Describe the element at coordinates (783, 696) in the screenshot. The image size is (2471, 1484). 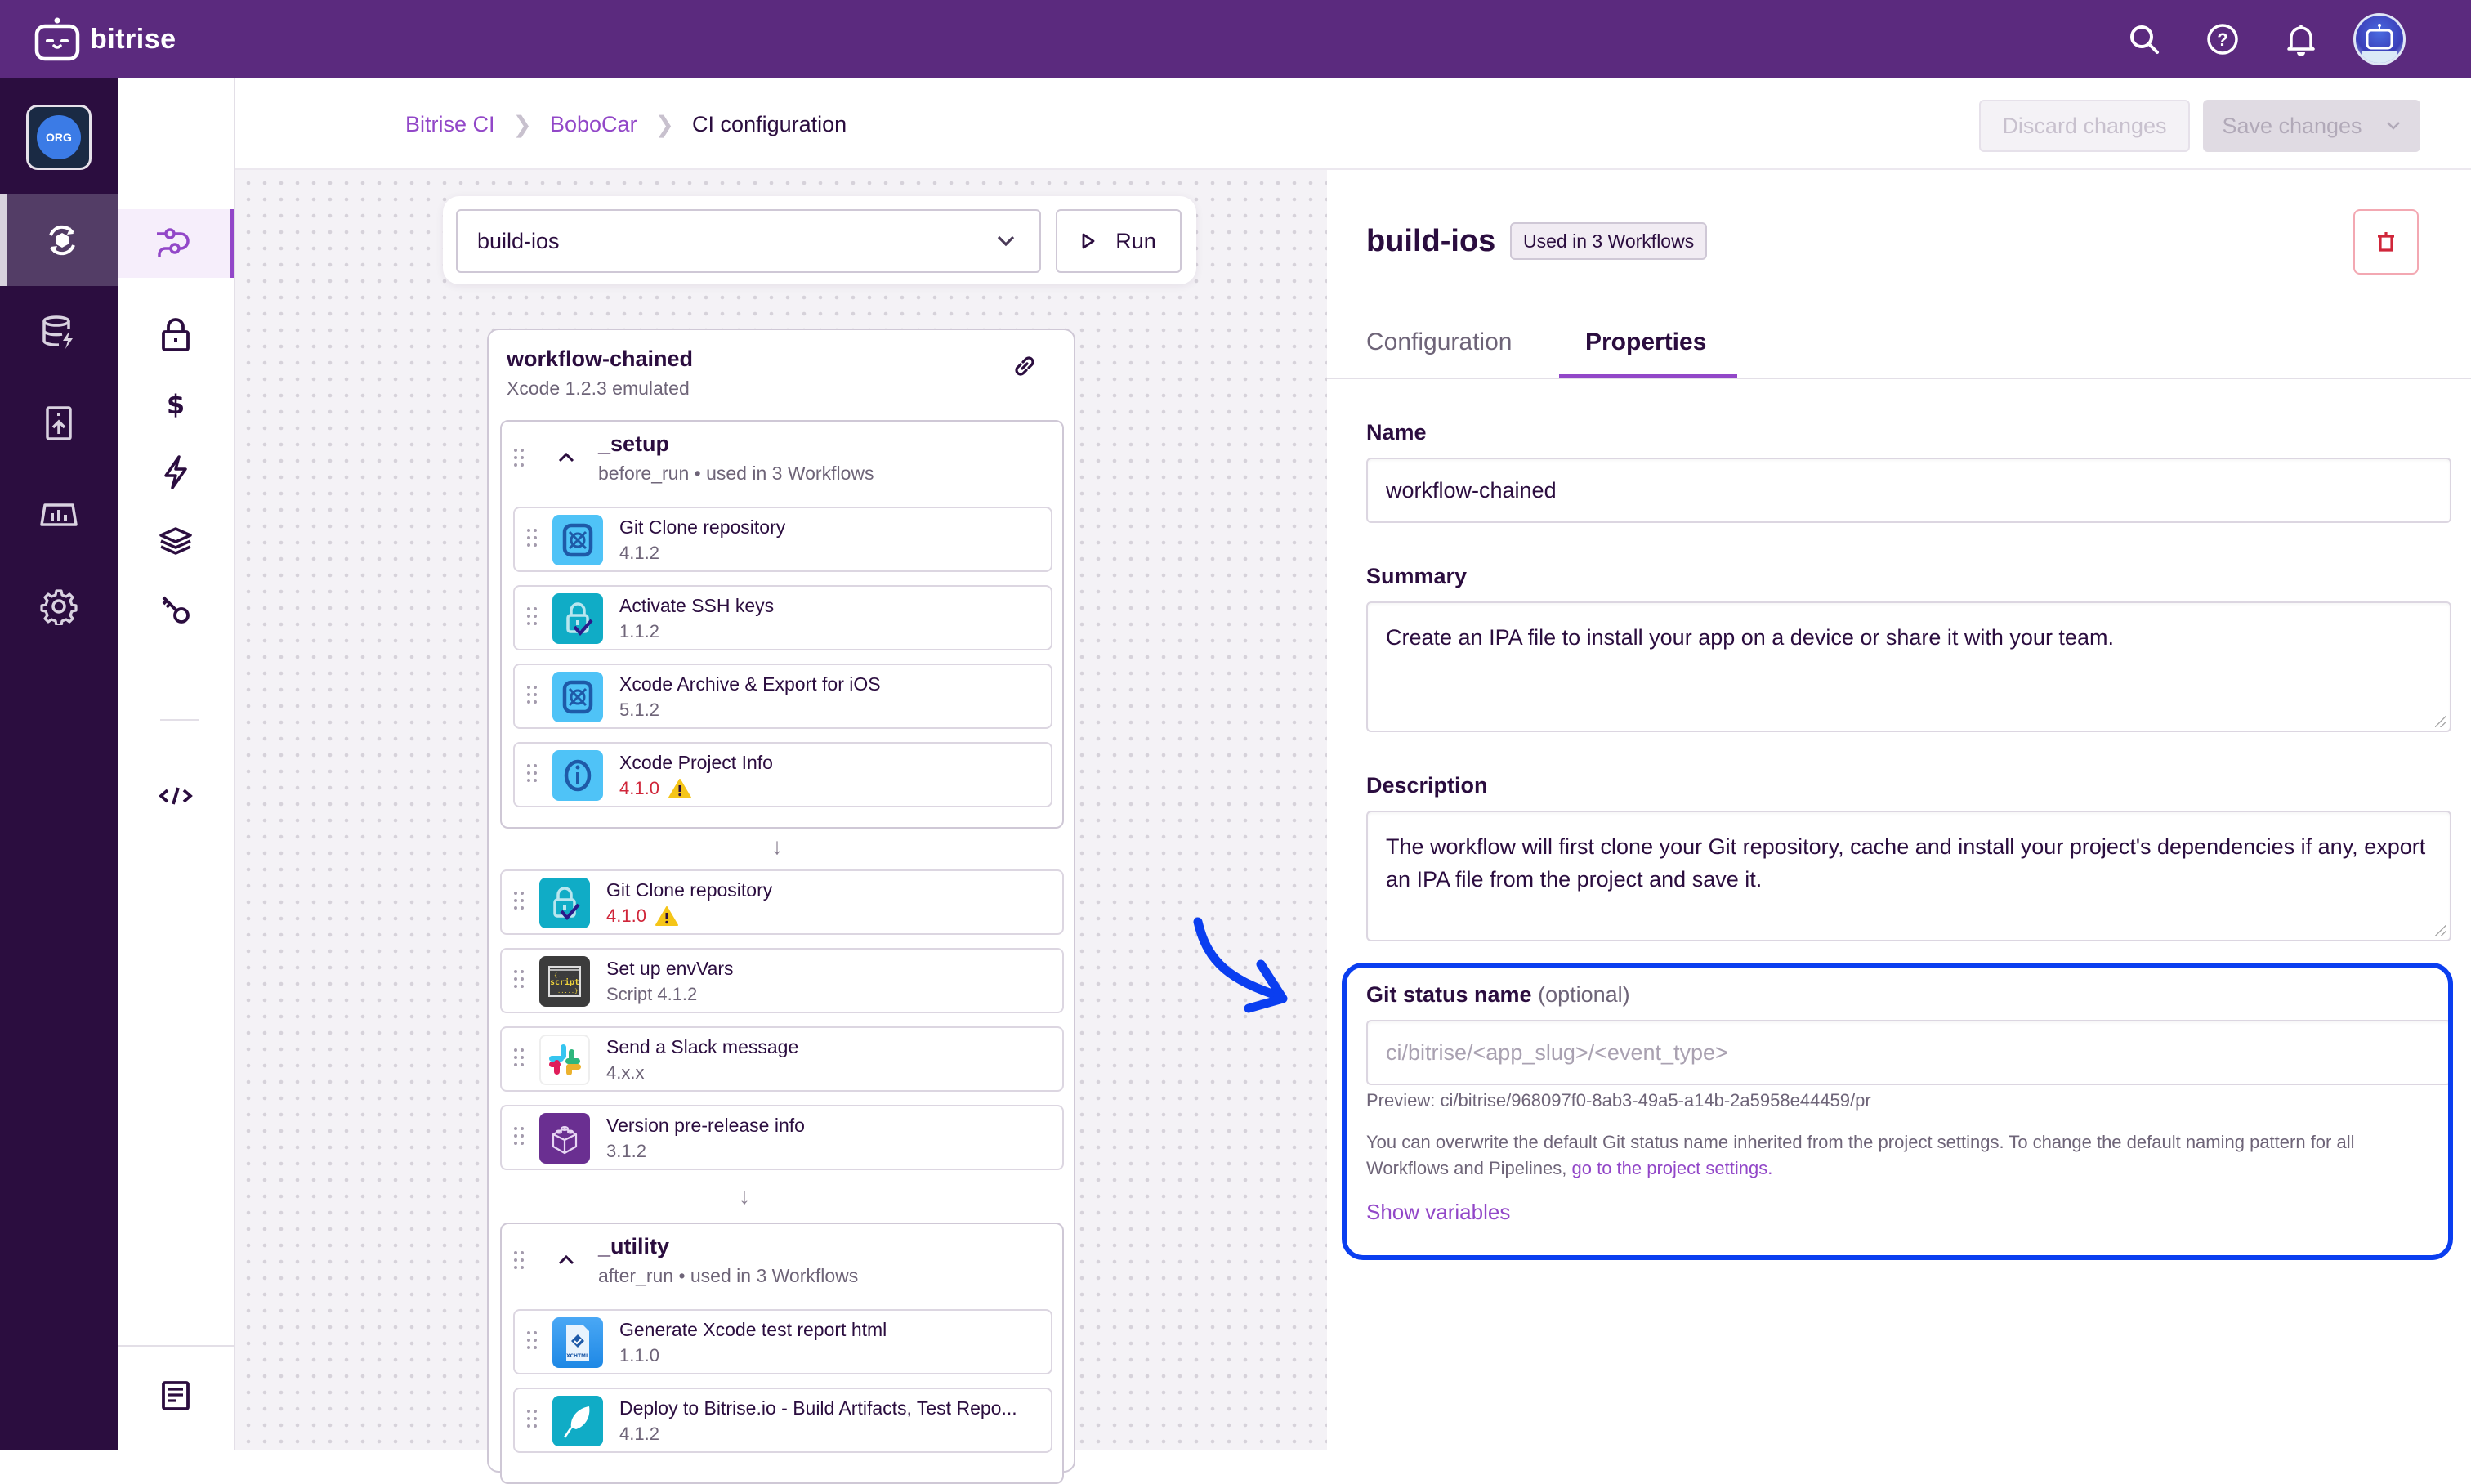
I see `step-item: Xcode Archive & Export for iOS 5.1.2` at that location.